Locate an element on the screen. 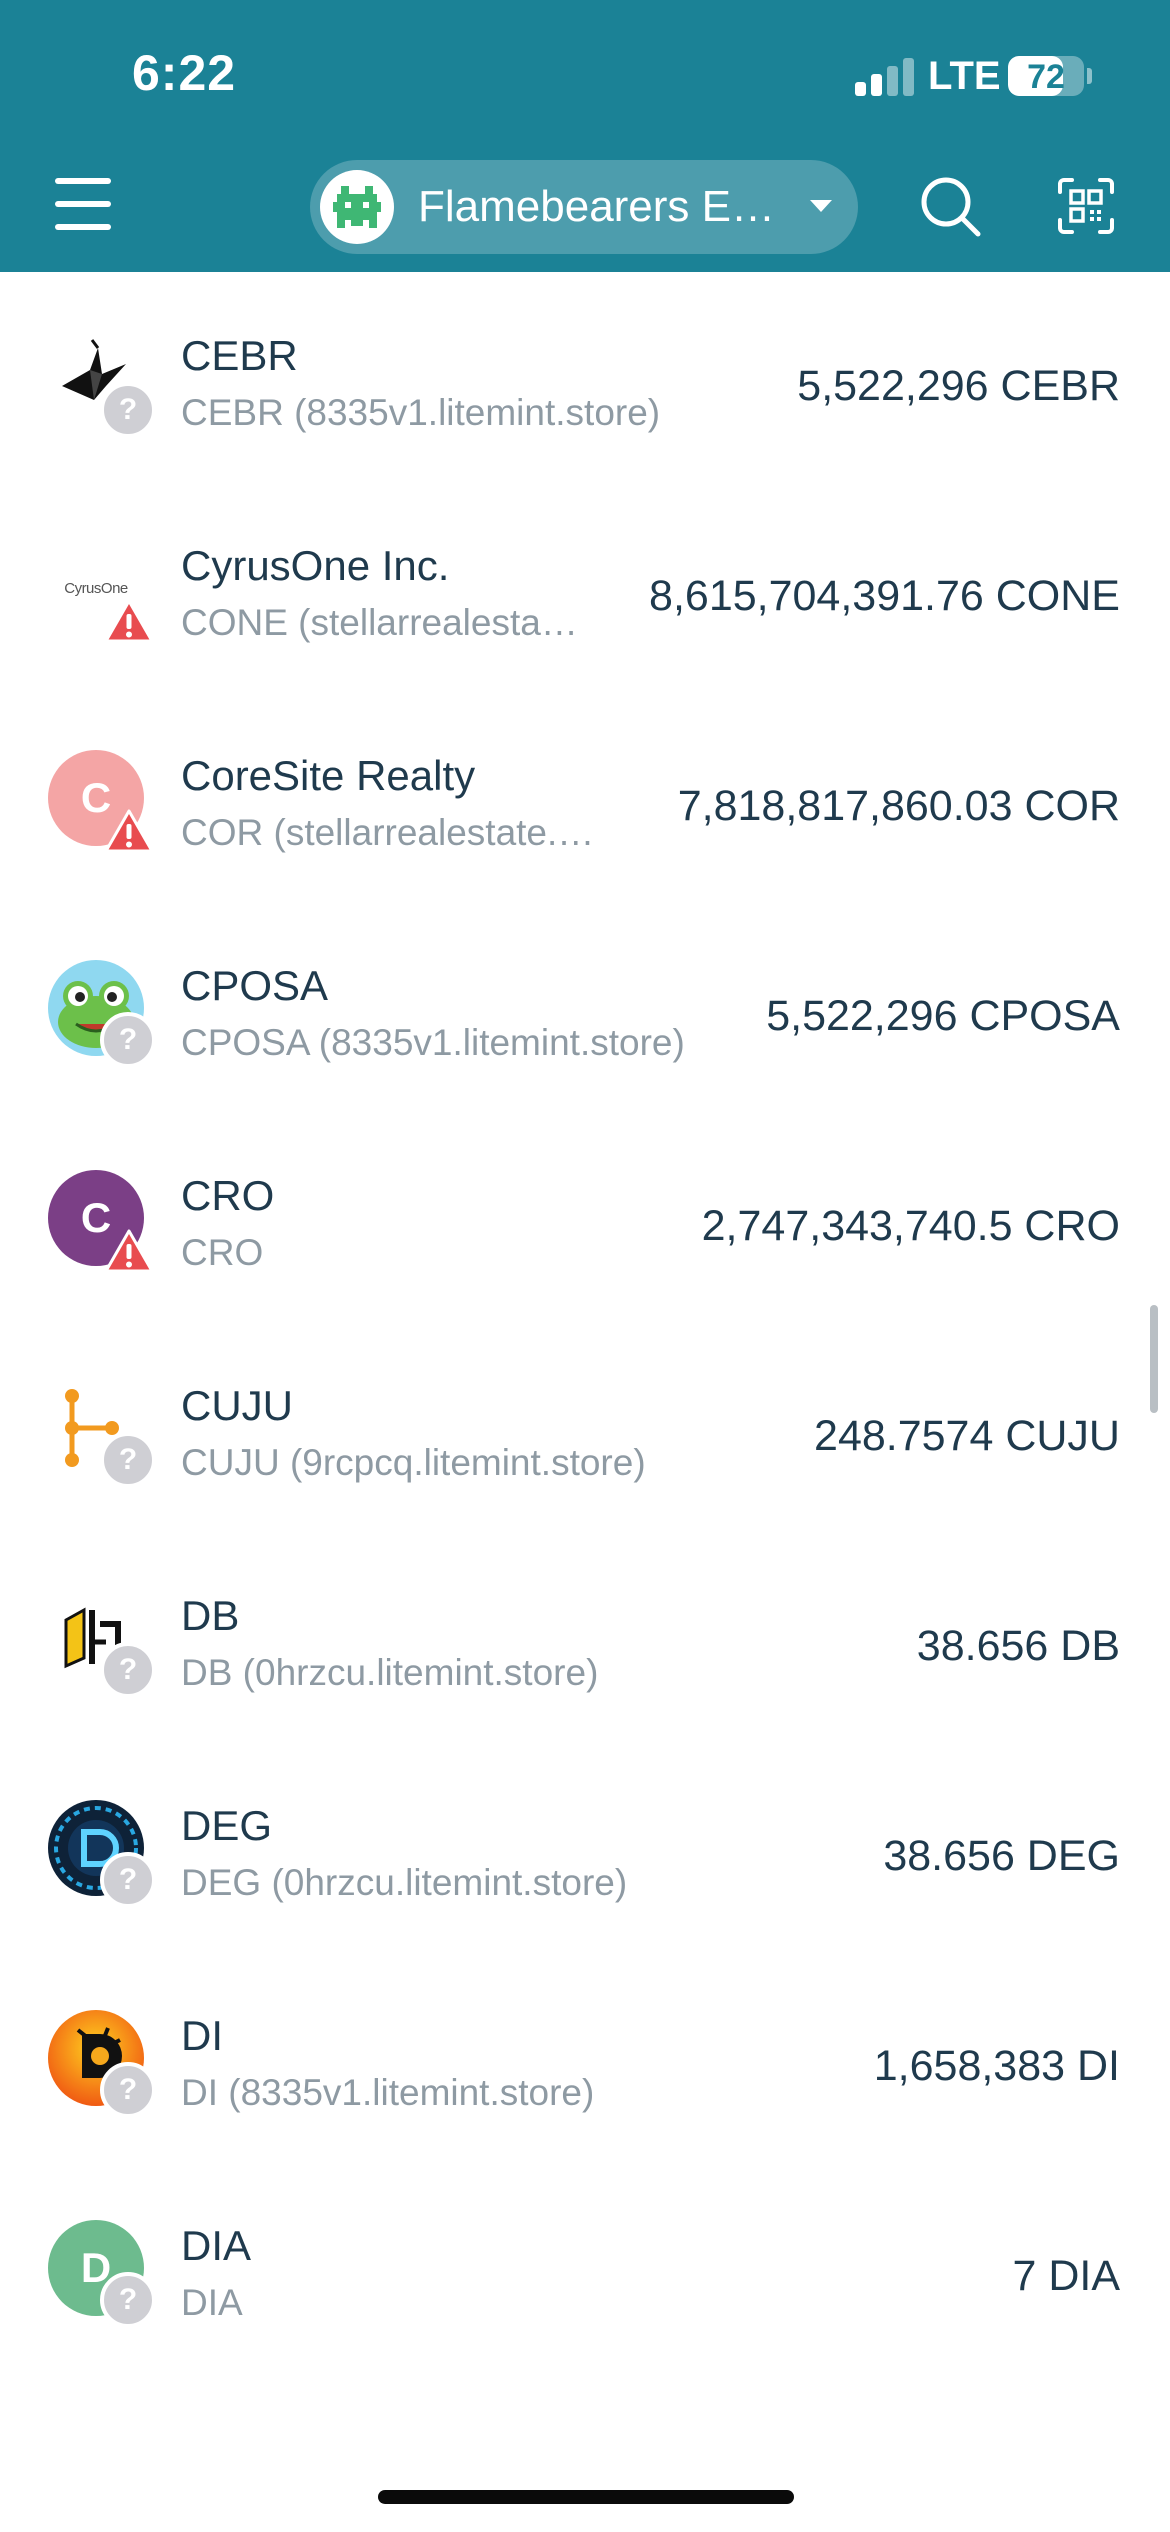  asset-code: CPOSA is located at coordinates (255, 985).